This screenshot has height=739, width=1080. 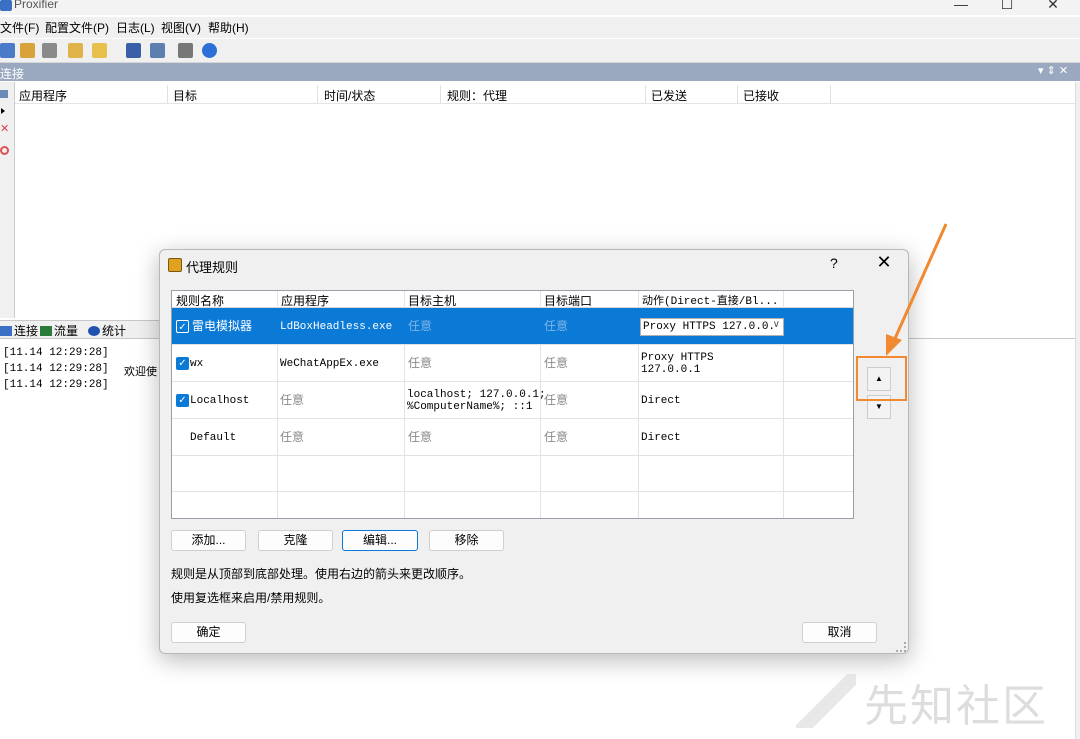 What do you see at coordinates (470, 407) in the screenshot?
I see `rule-target-host-line: %ComputerName%; ::1` at bounding box center [470, 407].